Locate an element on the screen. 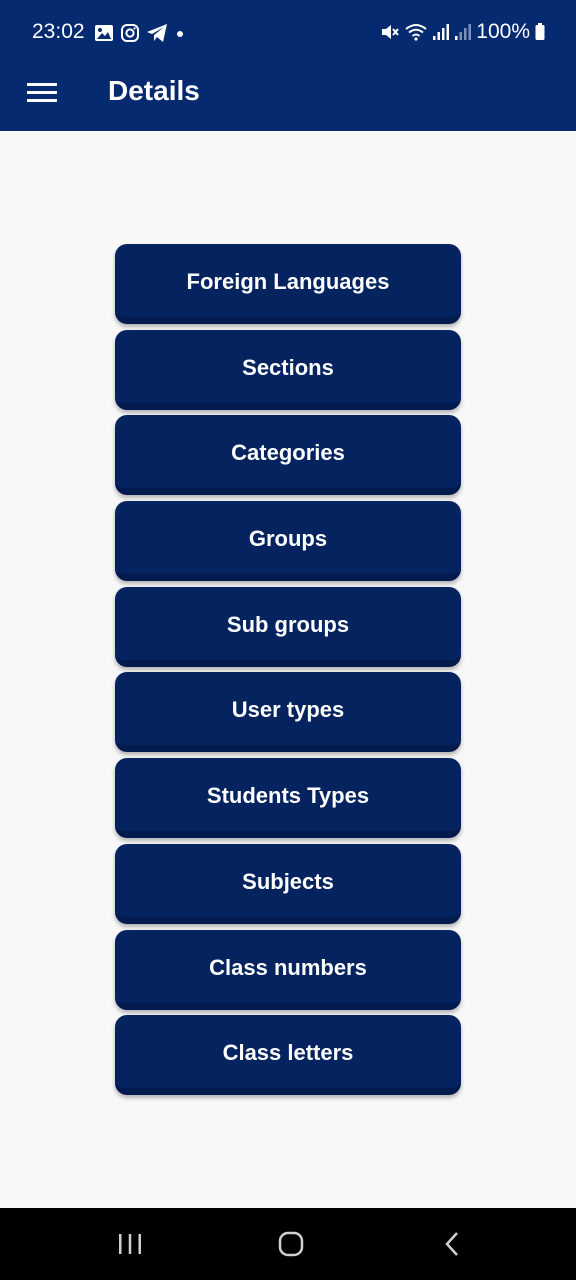 Image resolution: width=576 pixels, height=1280 pixels. signal-icon is located at coordinates (441, 32).